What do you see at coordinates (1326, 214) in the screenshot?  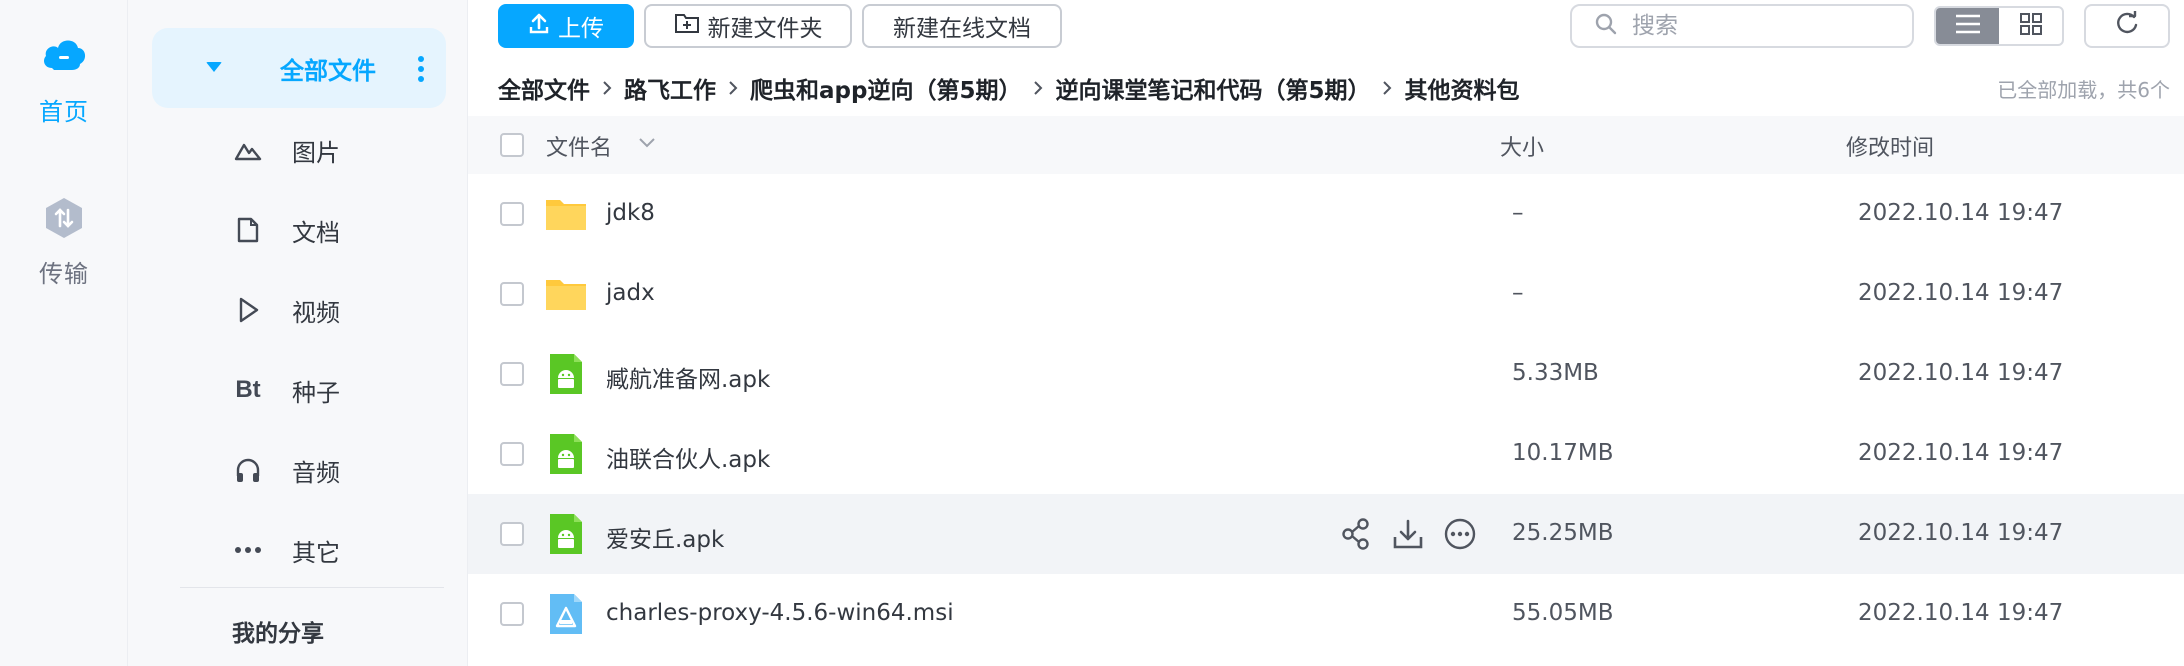 I see `table-row: jdk8 – 2022.10.14 19:47` at bounding box center [1326, 214].